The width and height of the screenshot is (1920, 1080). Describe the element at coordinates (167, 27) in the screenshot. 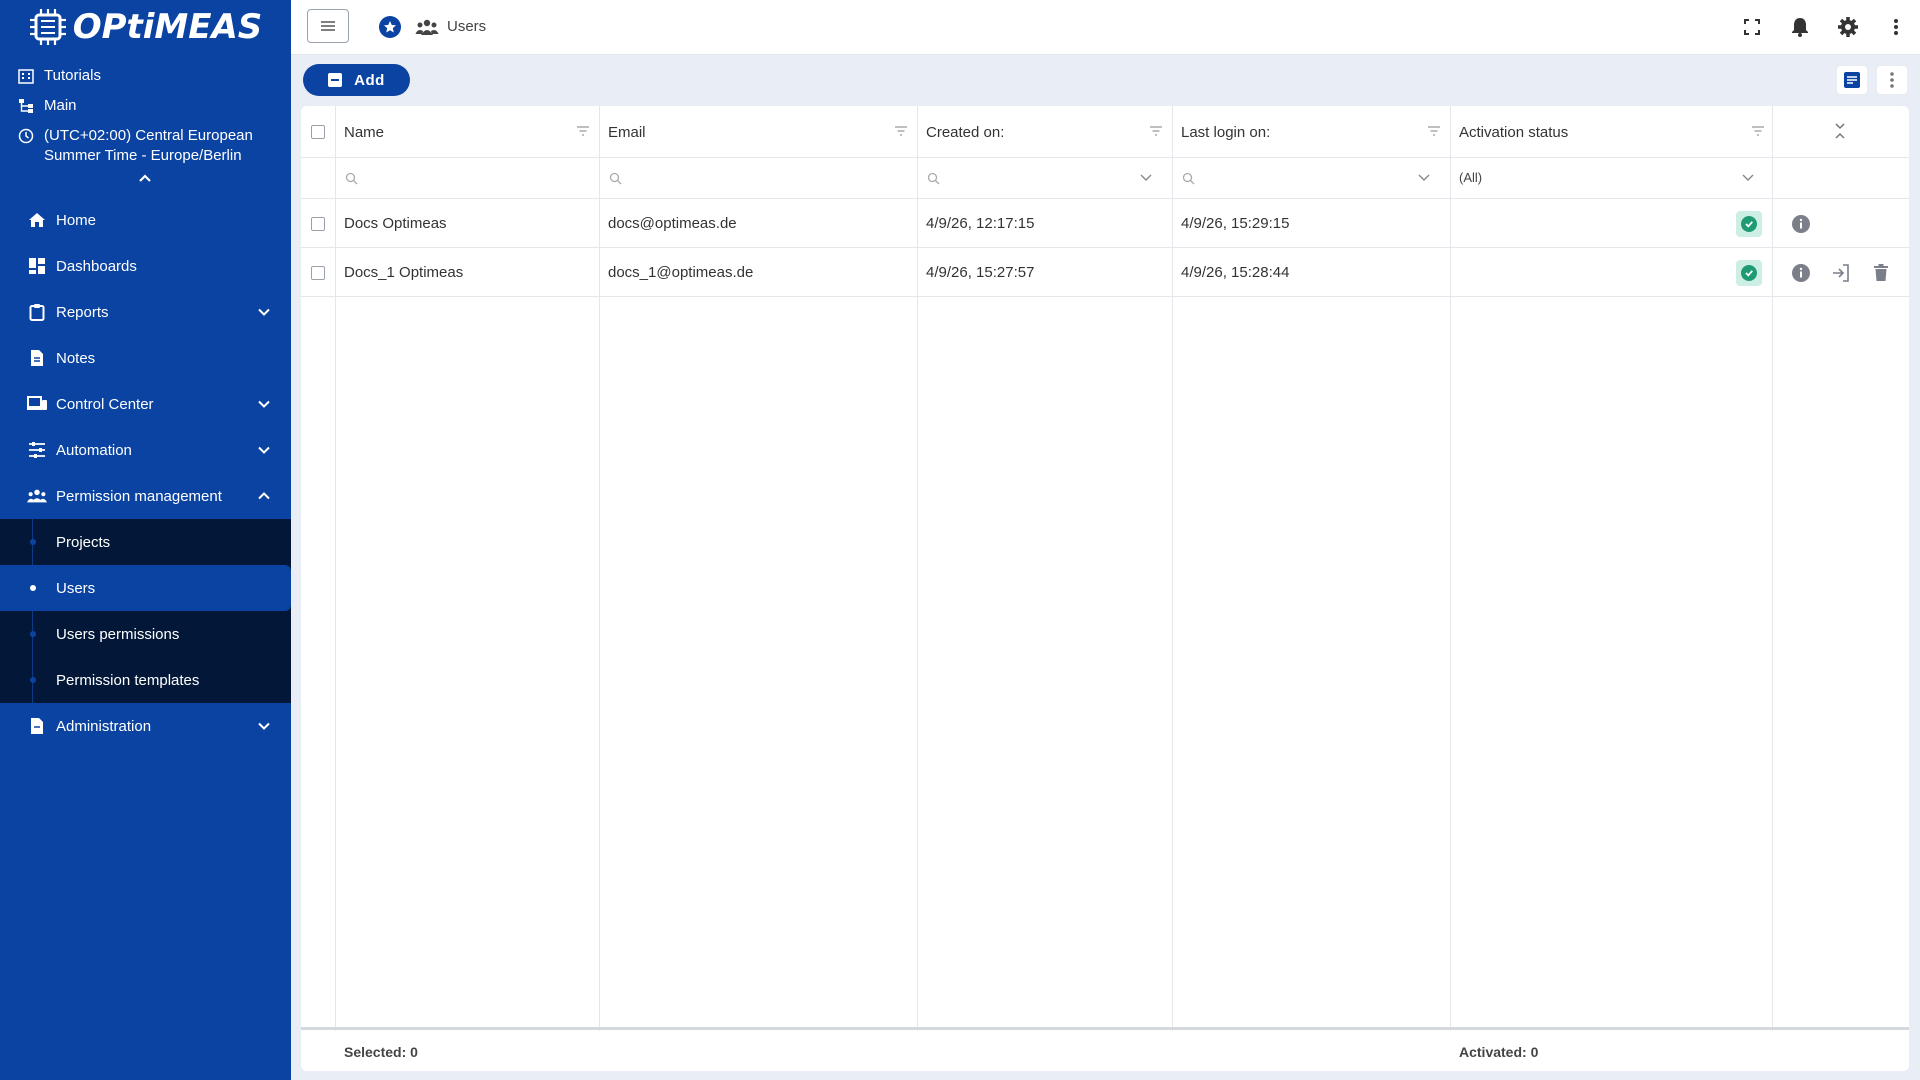

I see `brand-name: OPtiMEAS` at that location.